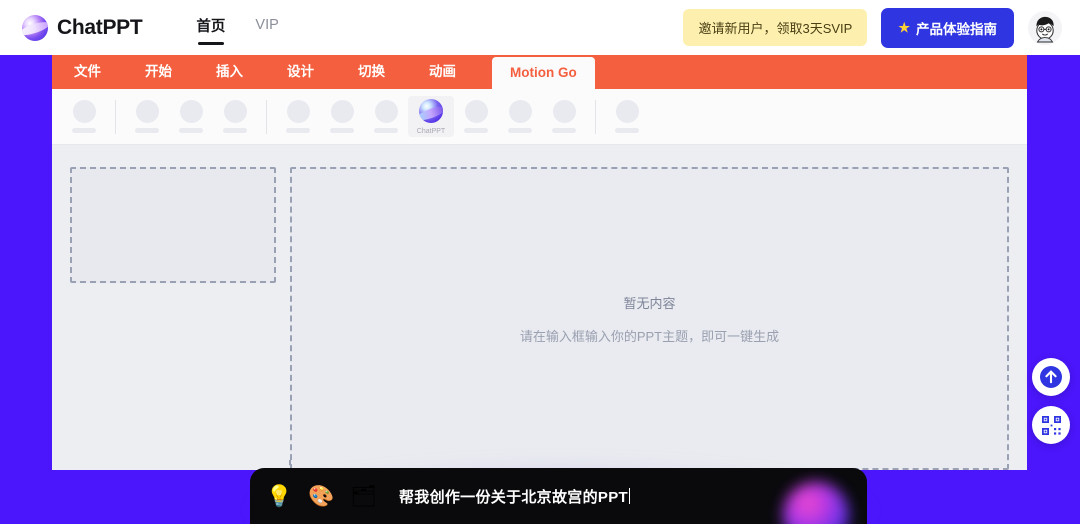 The height and width of the screenshot is (524, 1080). I want to click on chatppt-logo-icon, so click(35, 27).